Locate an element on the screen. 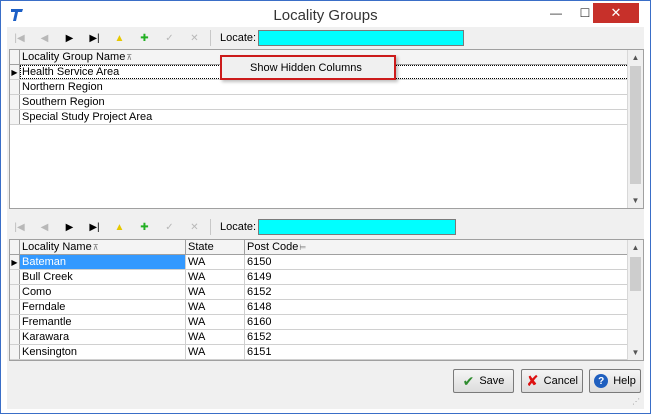  table-cell: Kensington is located at coordinates (103, 352).